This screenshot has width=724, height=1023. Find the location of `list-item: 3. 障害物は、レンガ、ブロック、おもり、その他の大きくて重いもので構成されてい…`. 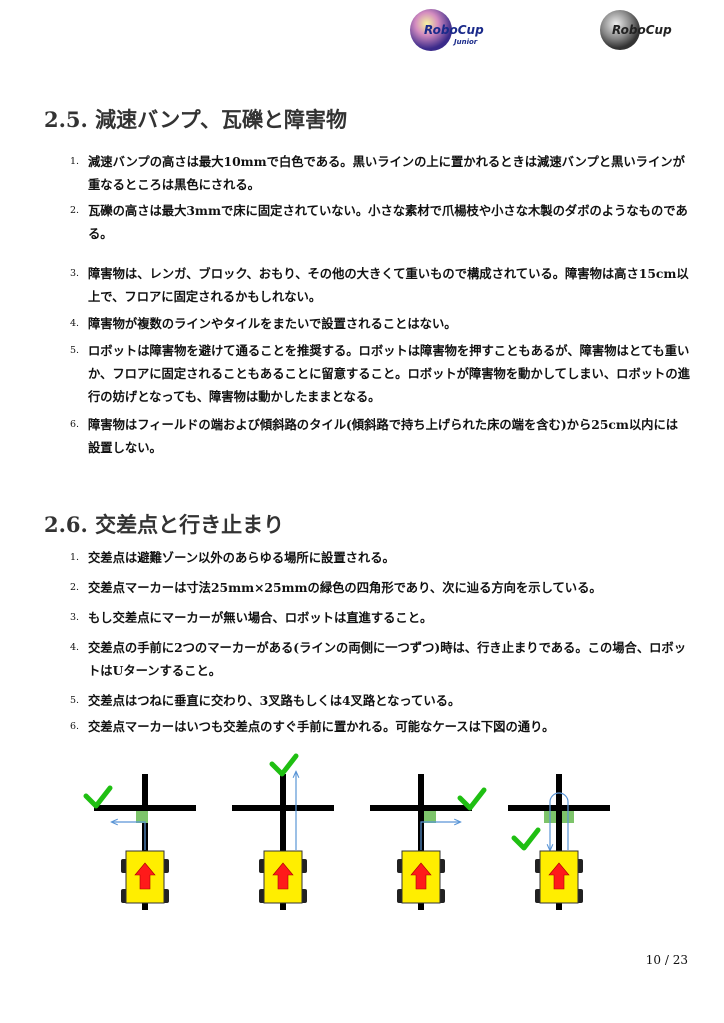

list-item: 3. 障害物は、レンガ、ブロック、おもり、その他の大きくて重いもので構成されてい… is located at coordinates (379, 285).